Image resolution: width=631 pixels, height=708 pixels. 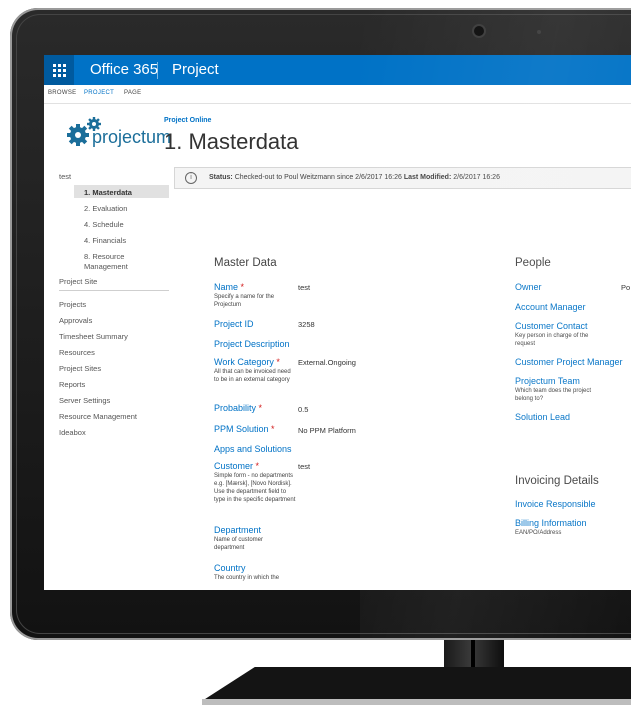 I want to click on field-label-country: Country, so click(x=230, y=568).